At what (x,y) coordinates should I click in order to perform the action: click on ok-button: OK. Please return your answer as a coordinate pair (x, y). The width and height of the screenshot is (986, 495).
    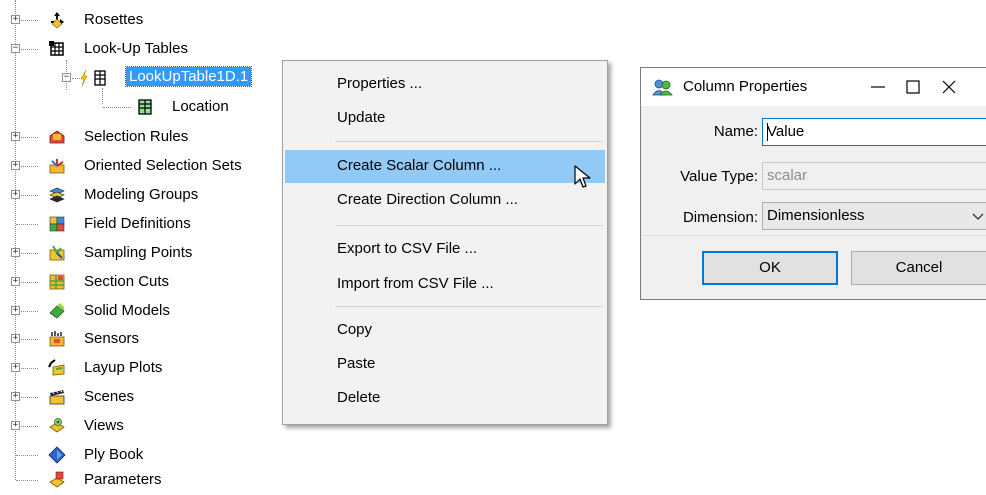
    Looking at the image, I should click on (770, 268).